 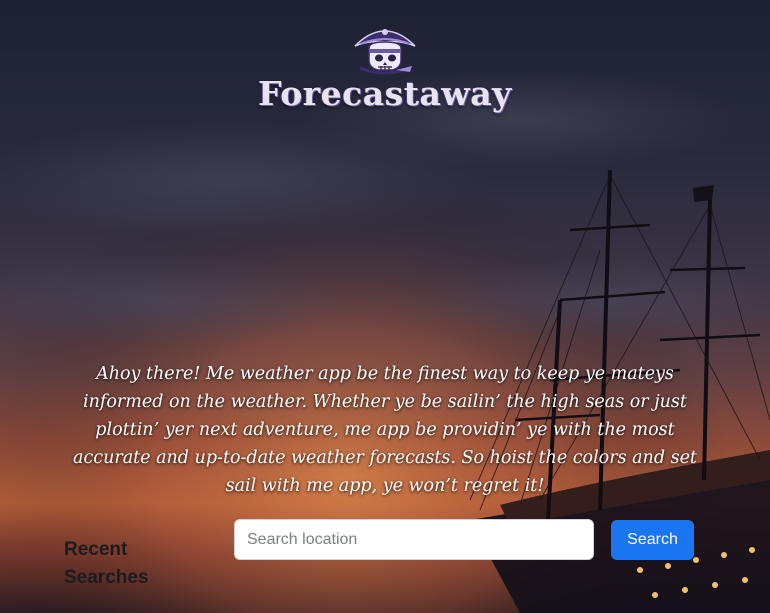 I want to click on search-button: Search, so click(x=652, y=540).